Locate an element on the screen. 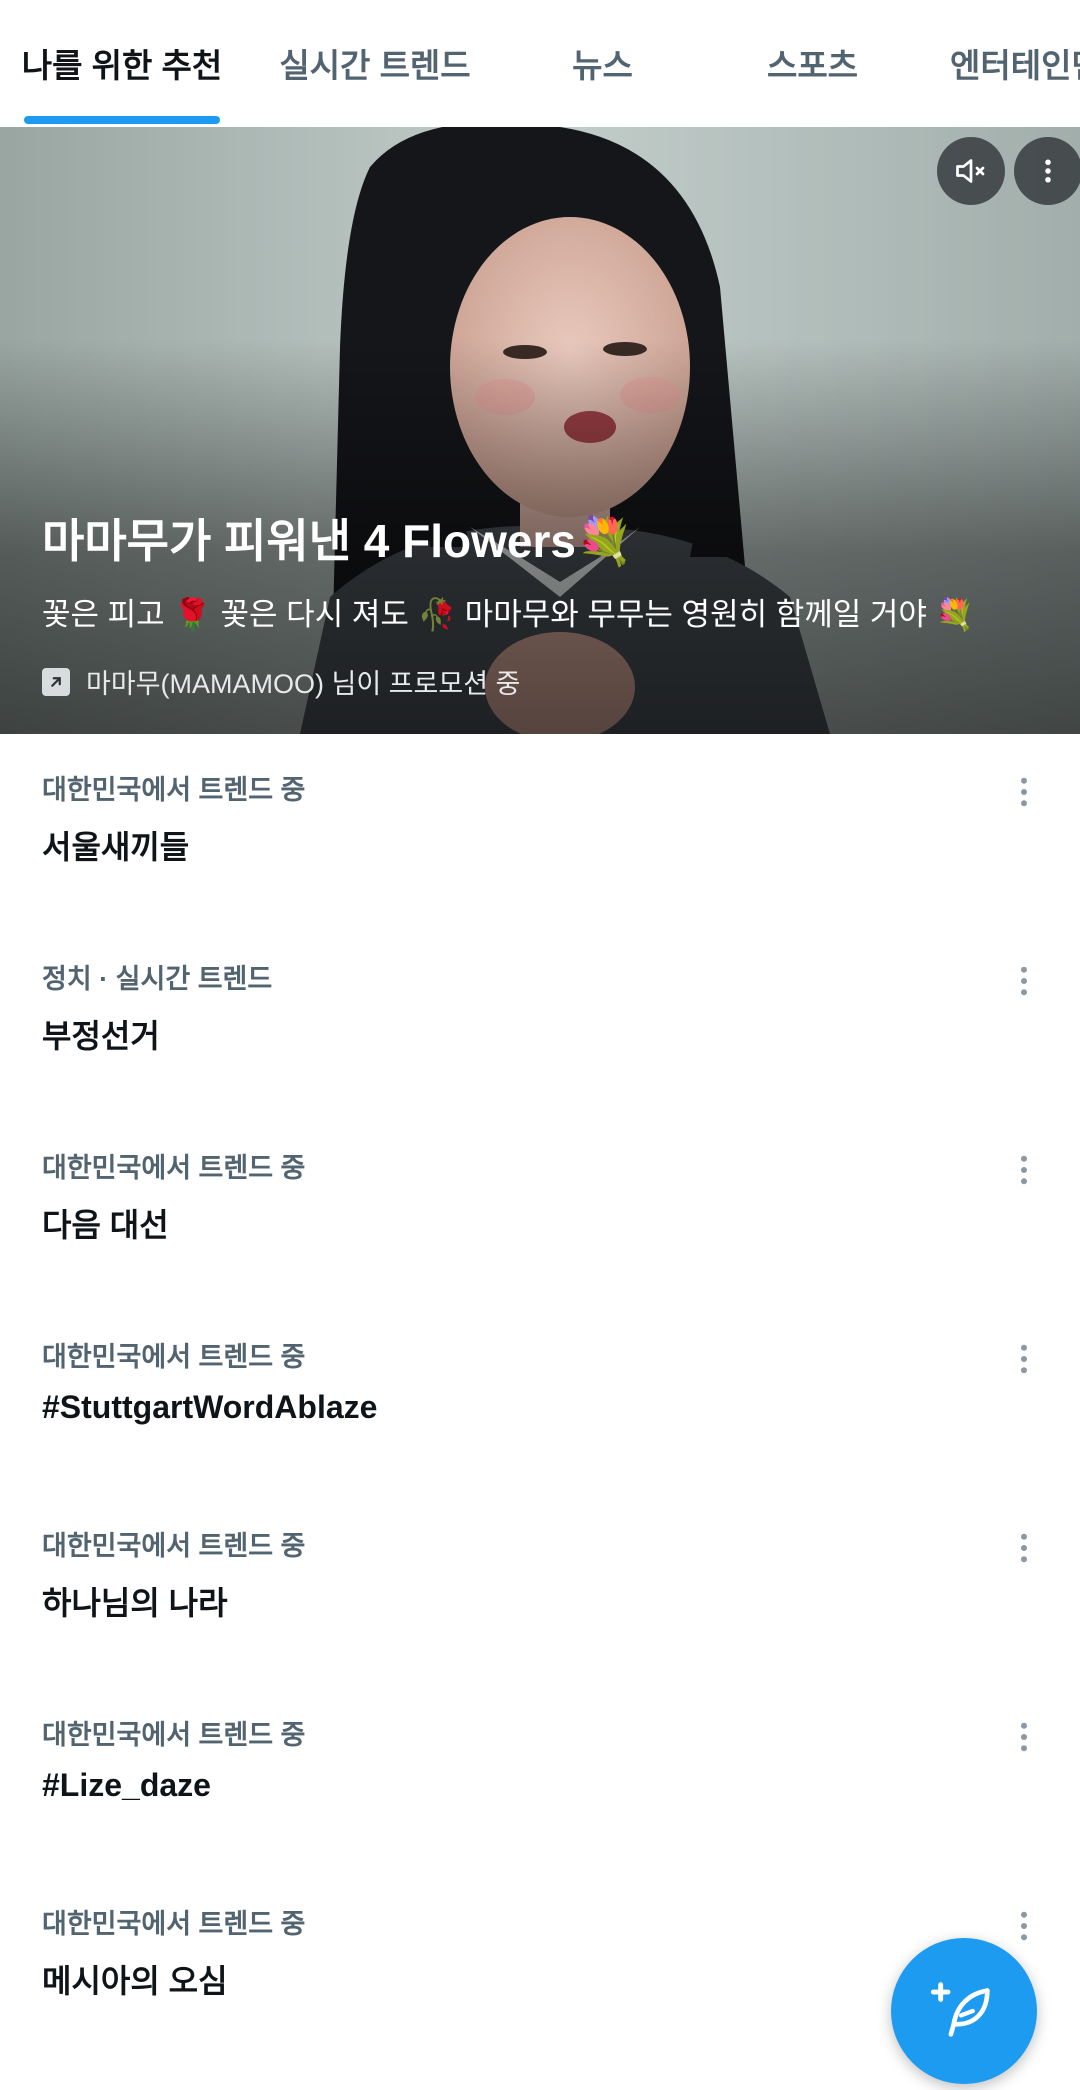 The width and height of the screenshot is (1080, 2090). active-tab-indicator is located at coordinates (122, 120).